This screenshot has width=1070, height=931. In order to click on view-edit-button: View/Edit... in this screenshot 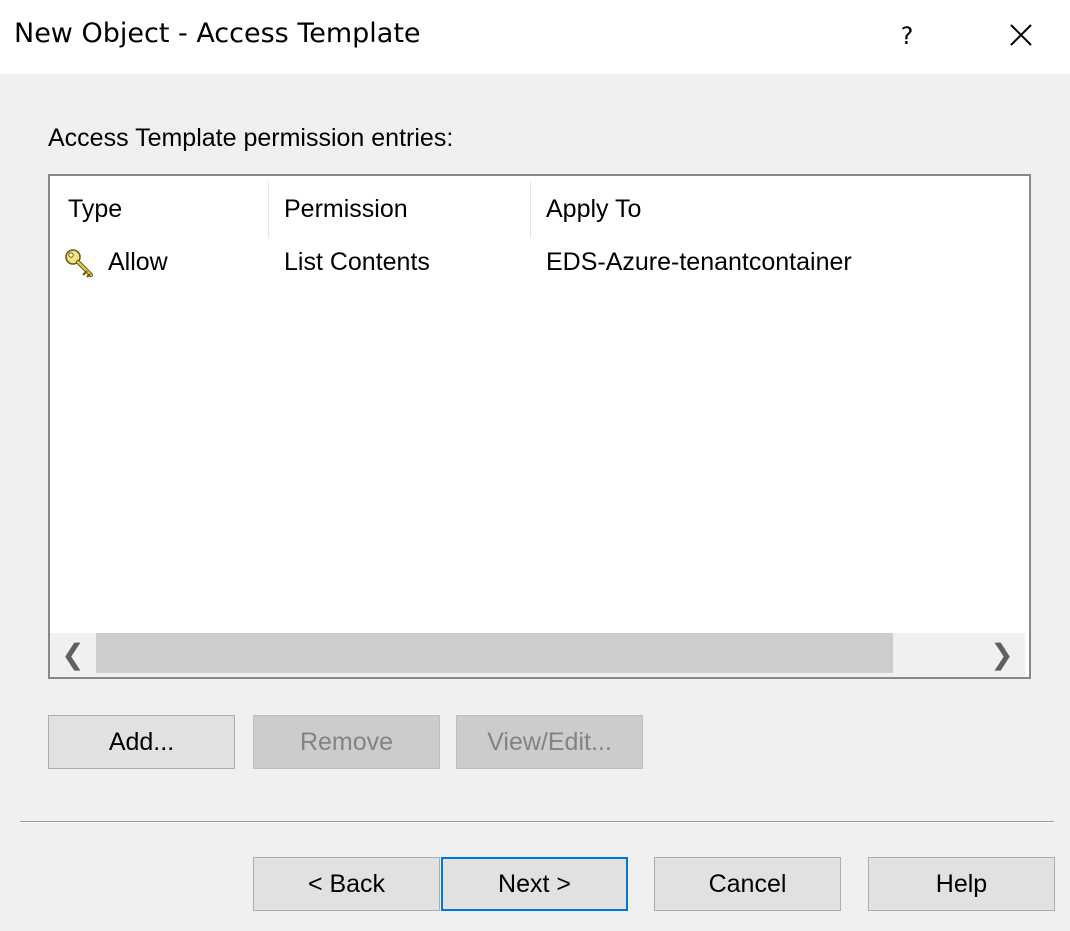, I will do `click(549, 742)`.